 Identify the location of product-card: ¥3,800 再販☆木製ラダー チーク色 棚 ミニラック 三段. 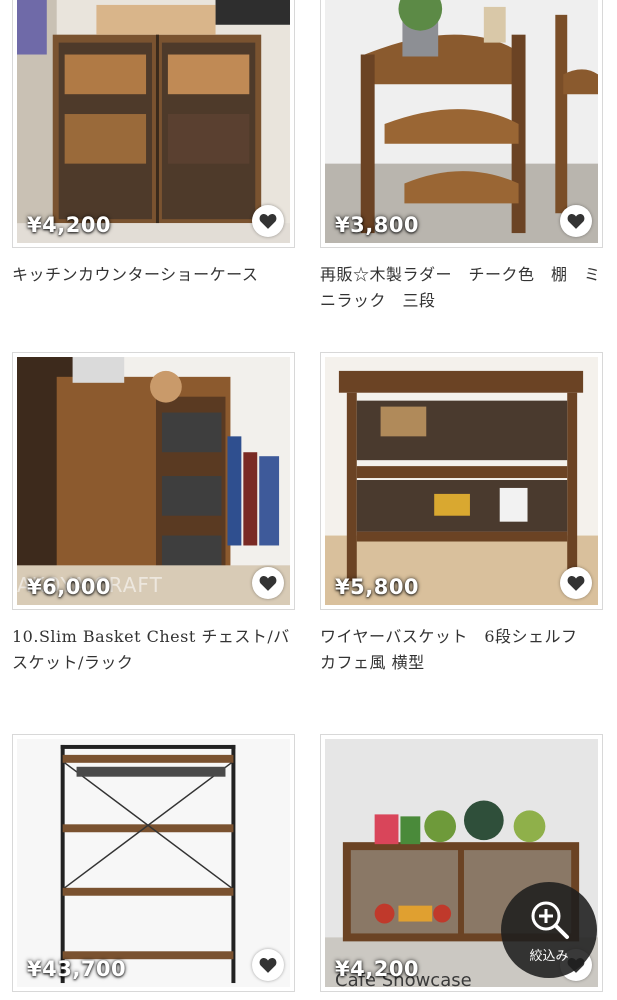
(461, 157).